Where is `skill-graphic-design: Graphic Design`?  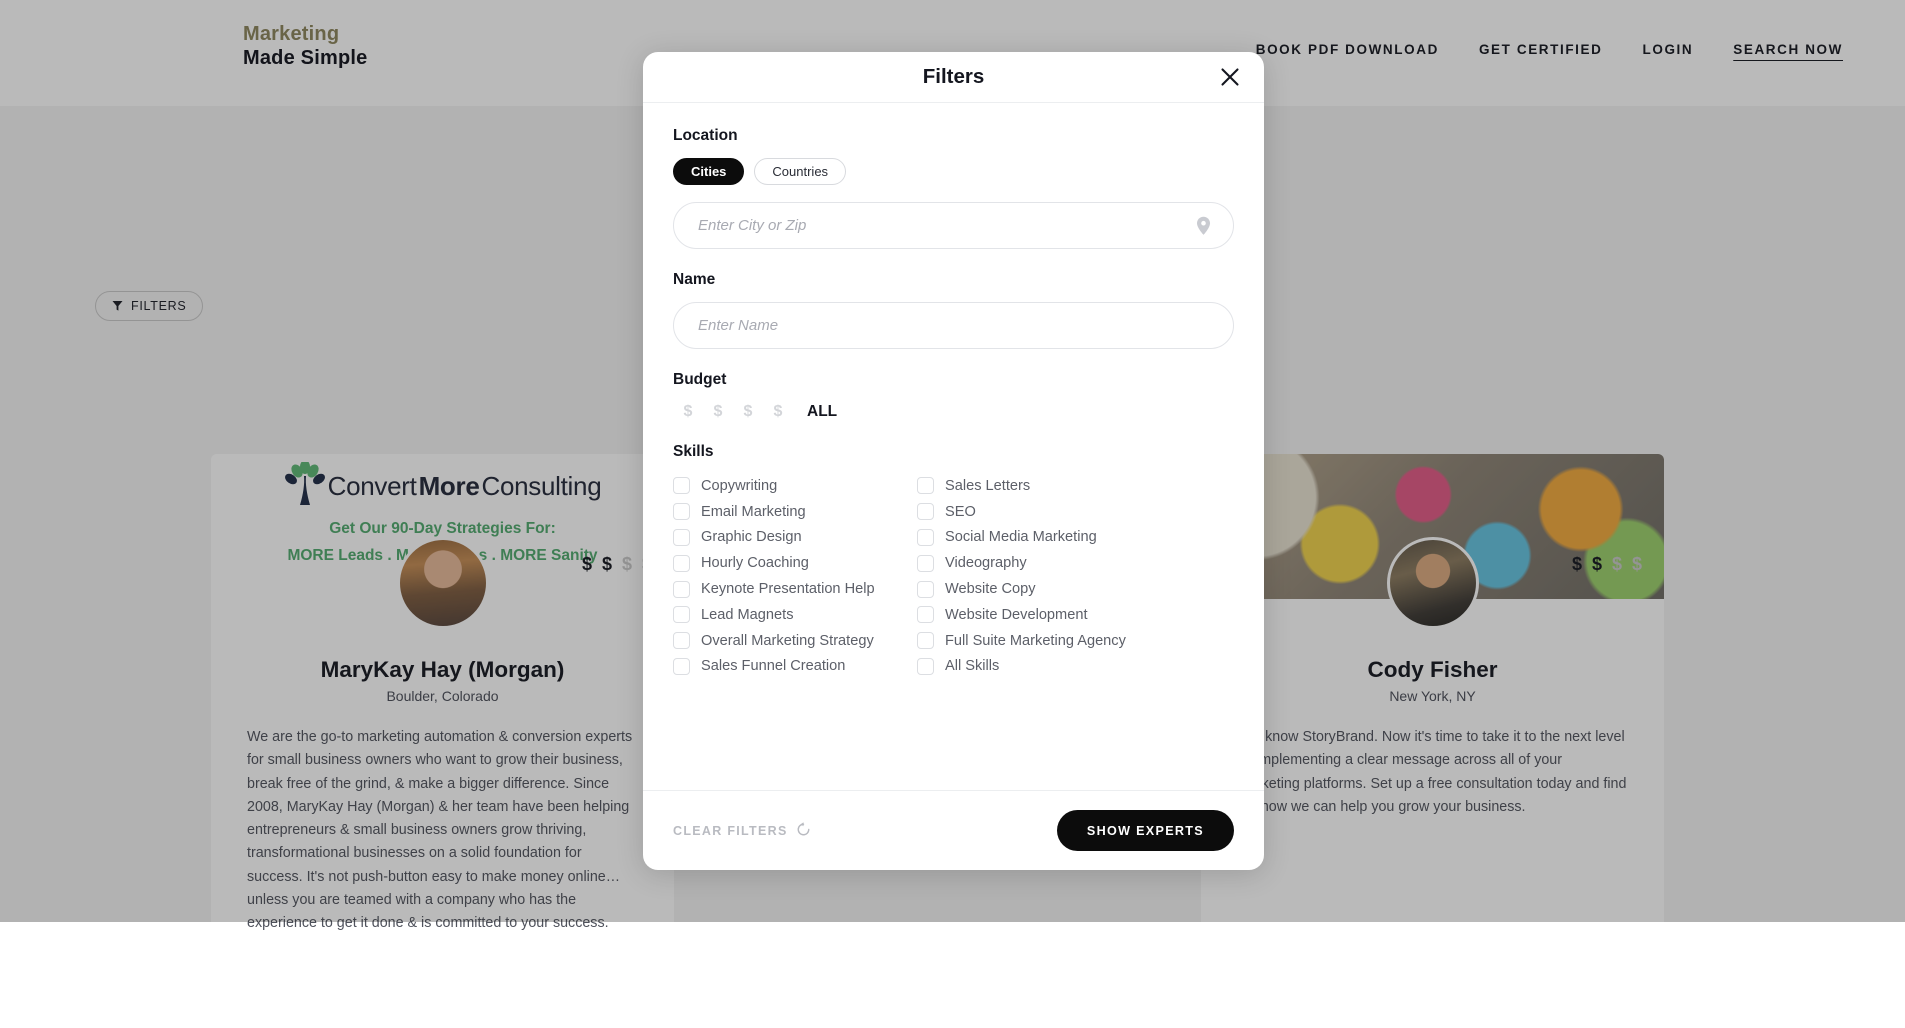
skill-graphic-design: Graphic Design is located at coordinates (795, 538).